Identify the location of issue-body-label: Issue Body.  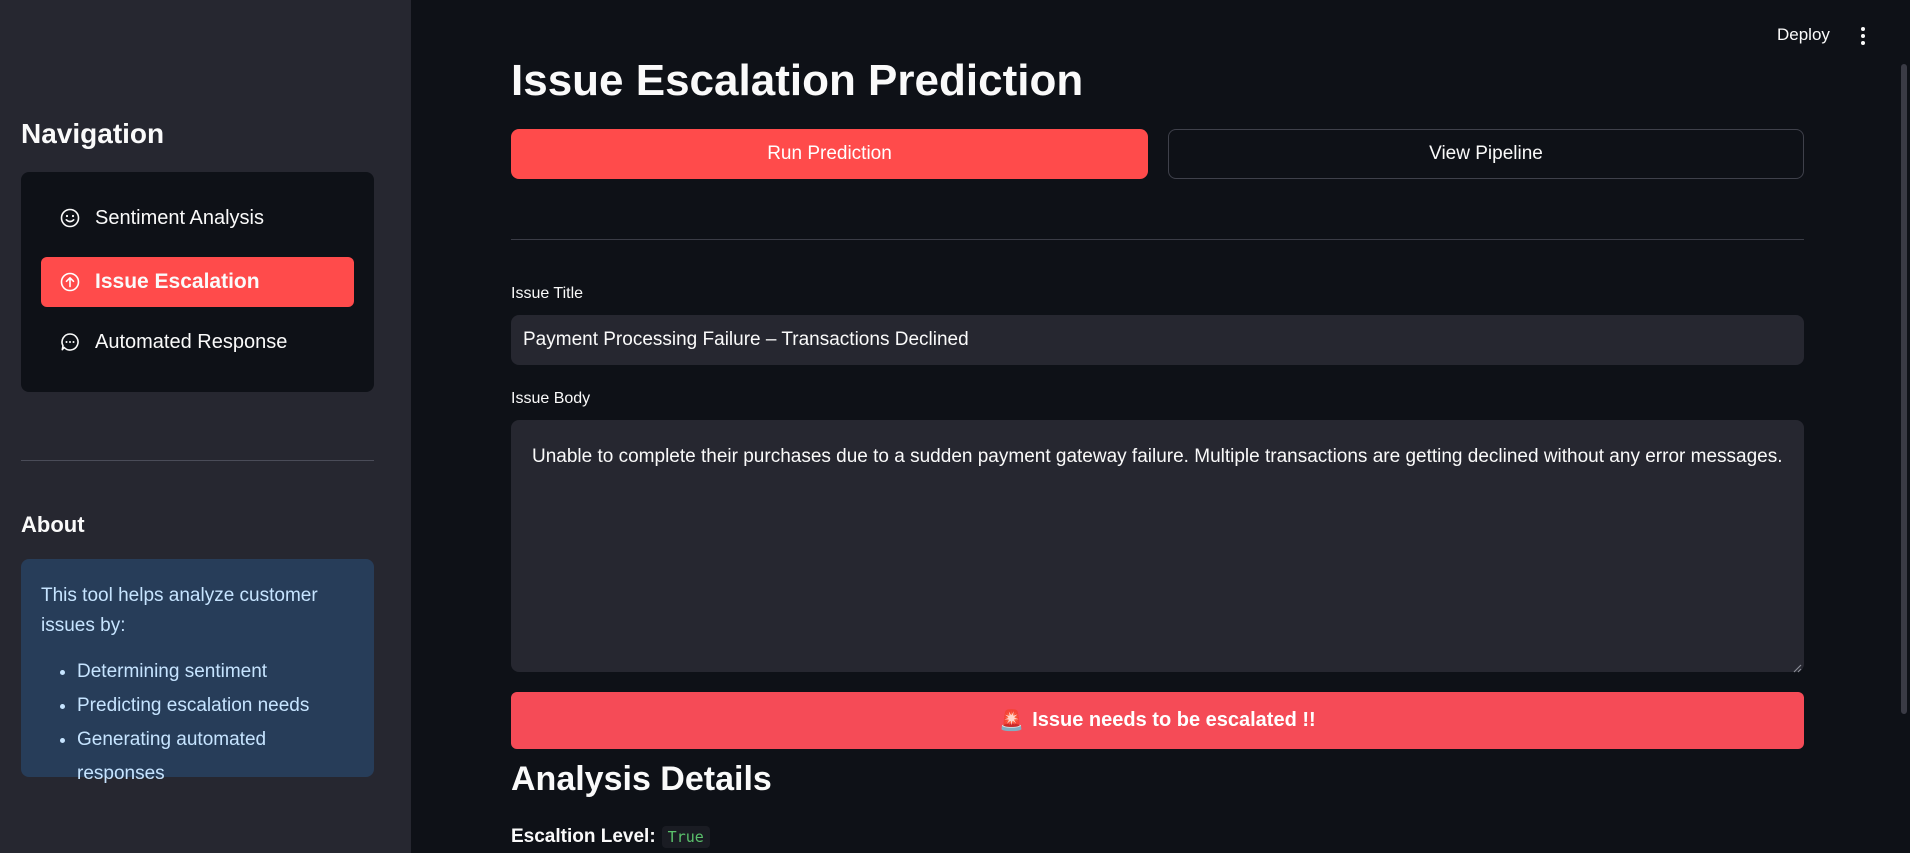
(551, 398).